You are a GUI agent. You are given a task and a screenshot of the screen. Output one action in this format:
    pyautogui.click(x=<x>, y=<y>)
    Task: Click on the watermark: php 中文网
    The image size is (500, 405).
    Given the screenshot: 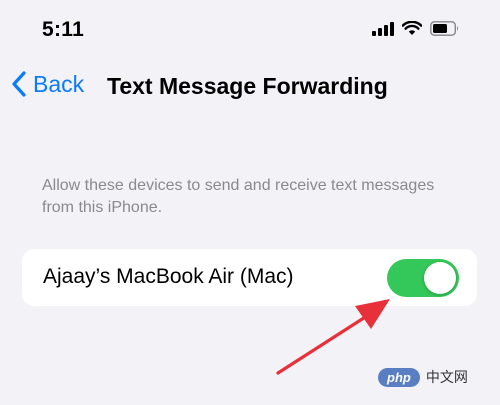 What is the action you would take?
    pyautogui.click(x=423, y=377)
    